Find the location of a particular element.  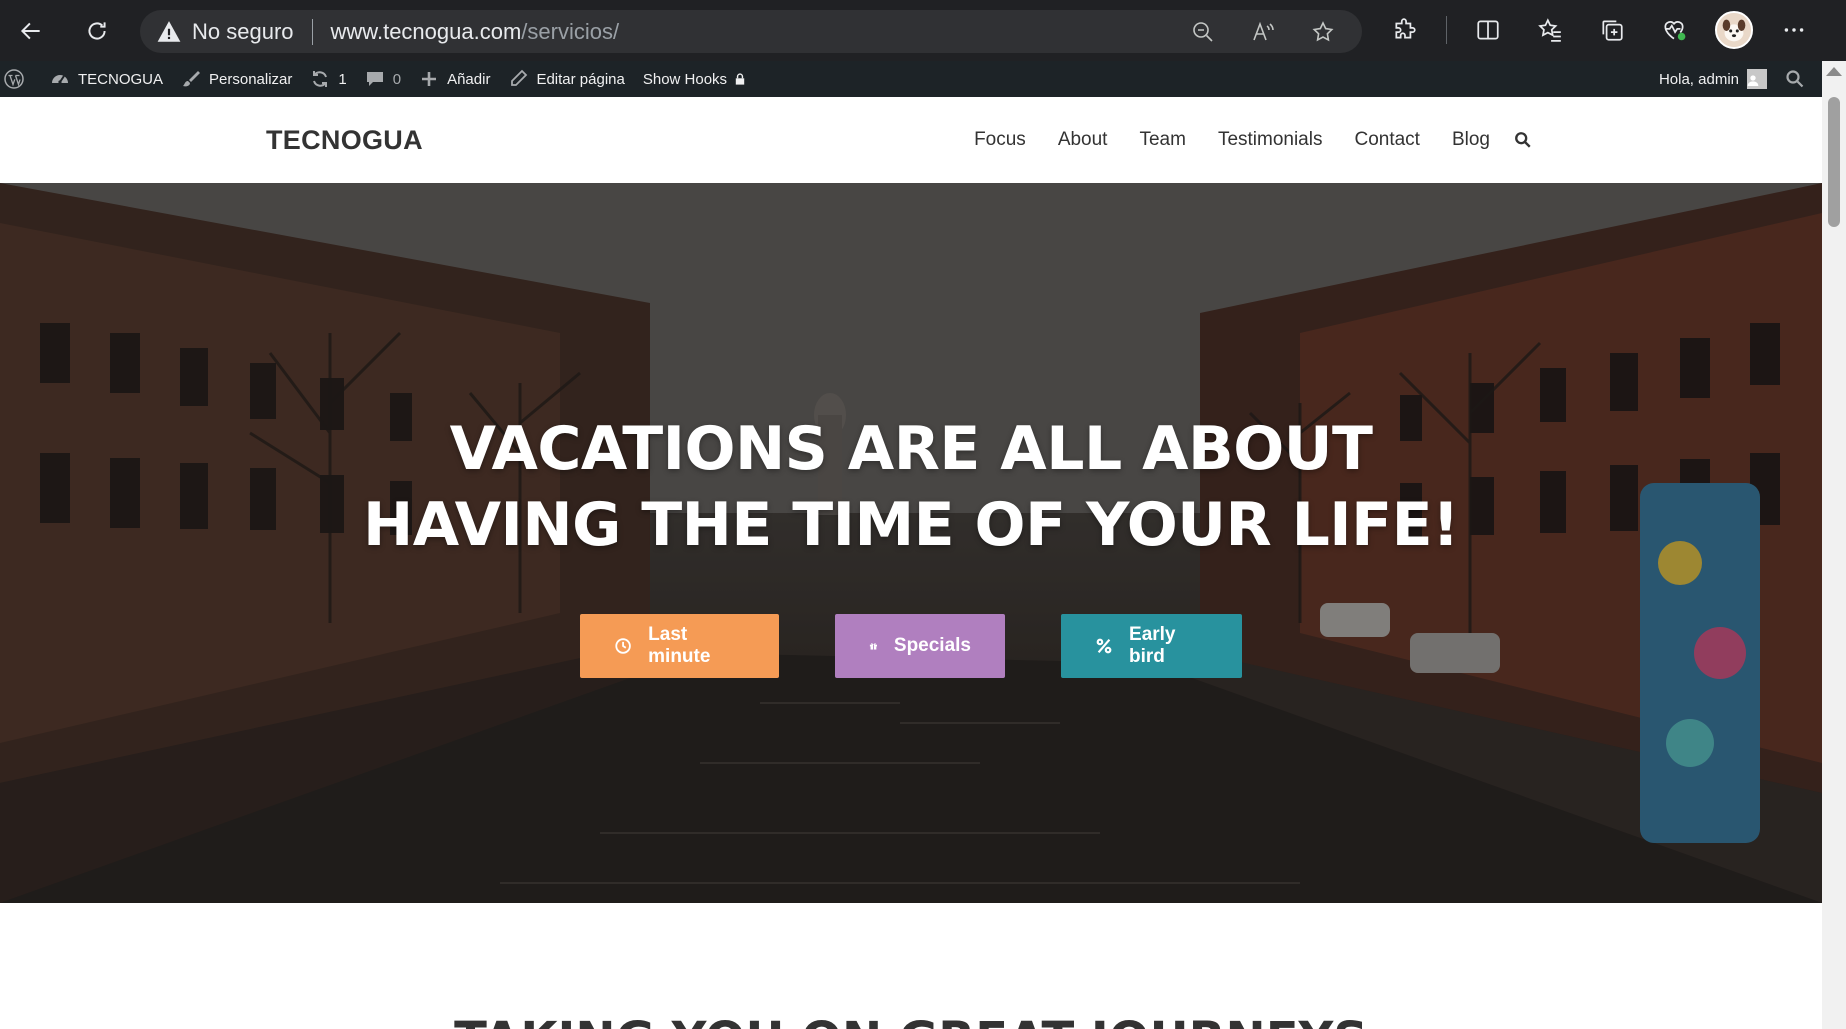

hero-title-line-2: HAVING THE TIME OF YOUR LIFE! is located at coordinates (911, 525).